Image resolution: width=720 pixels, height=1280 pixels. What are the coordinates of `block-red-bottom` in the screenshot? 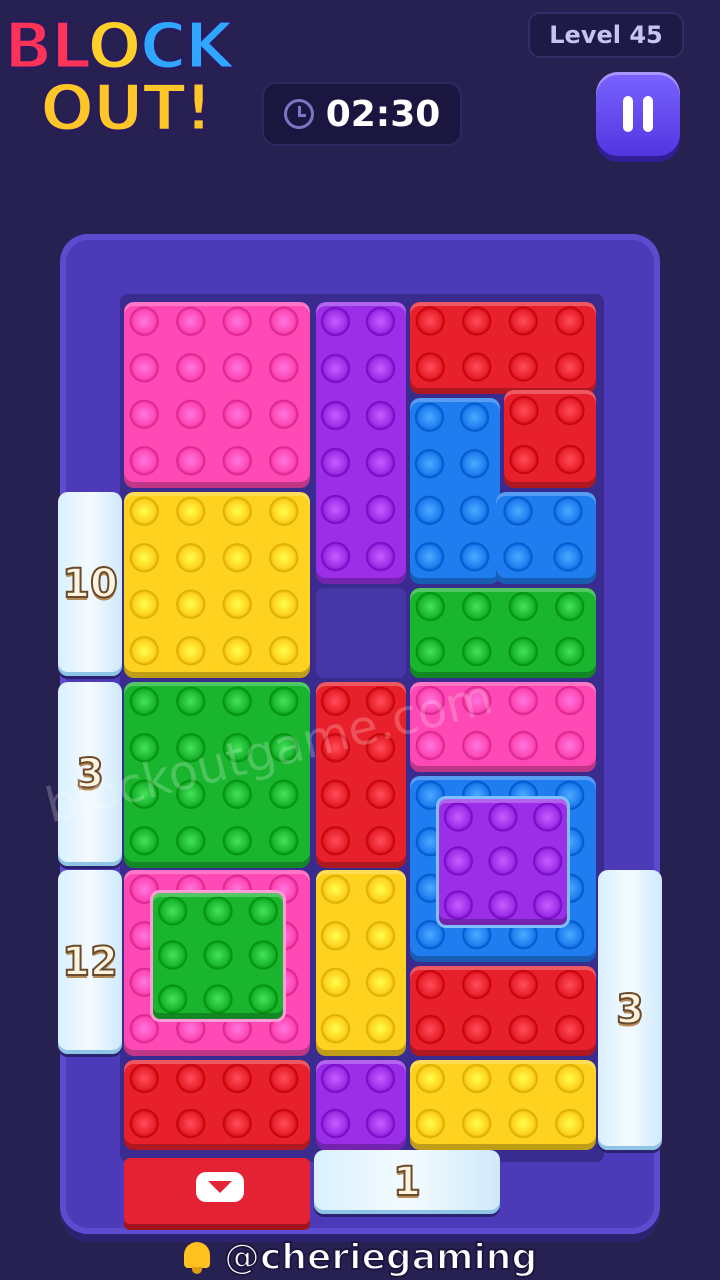 It's located at (217, 1105).